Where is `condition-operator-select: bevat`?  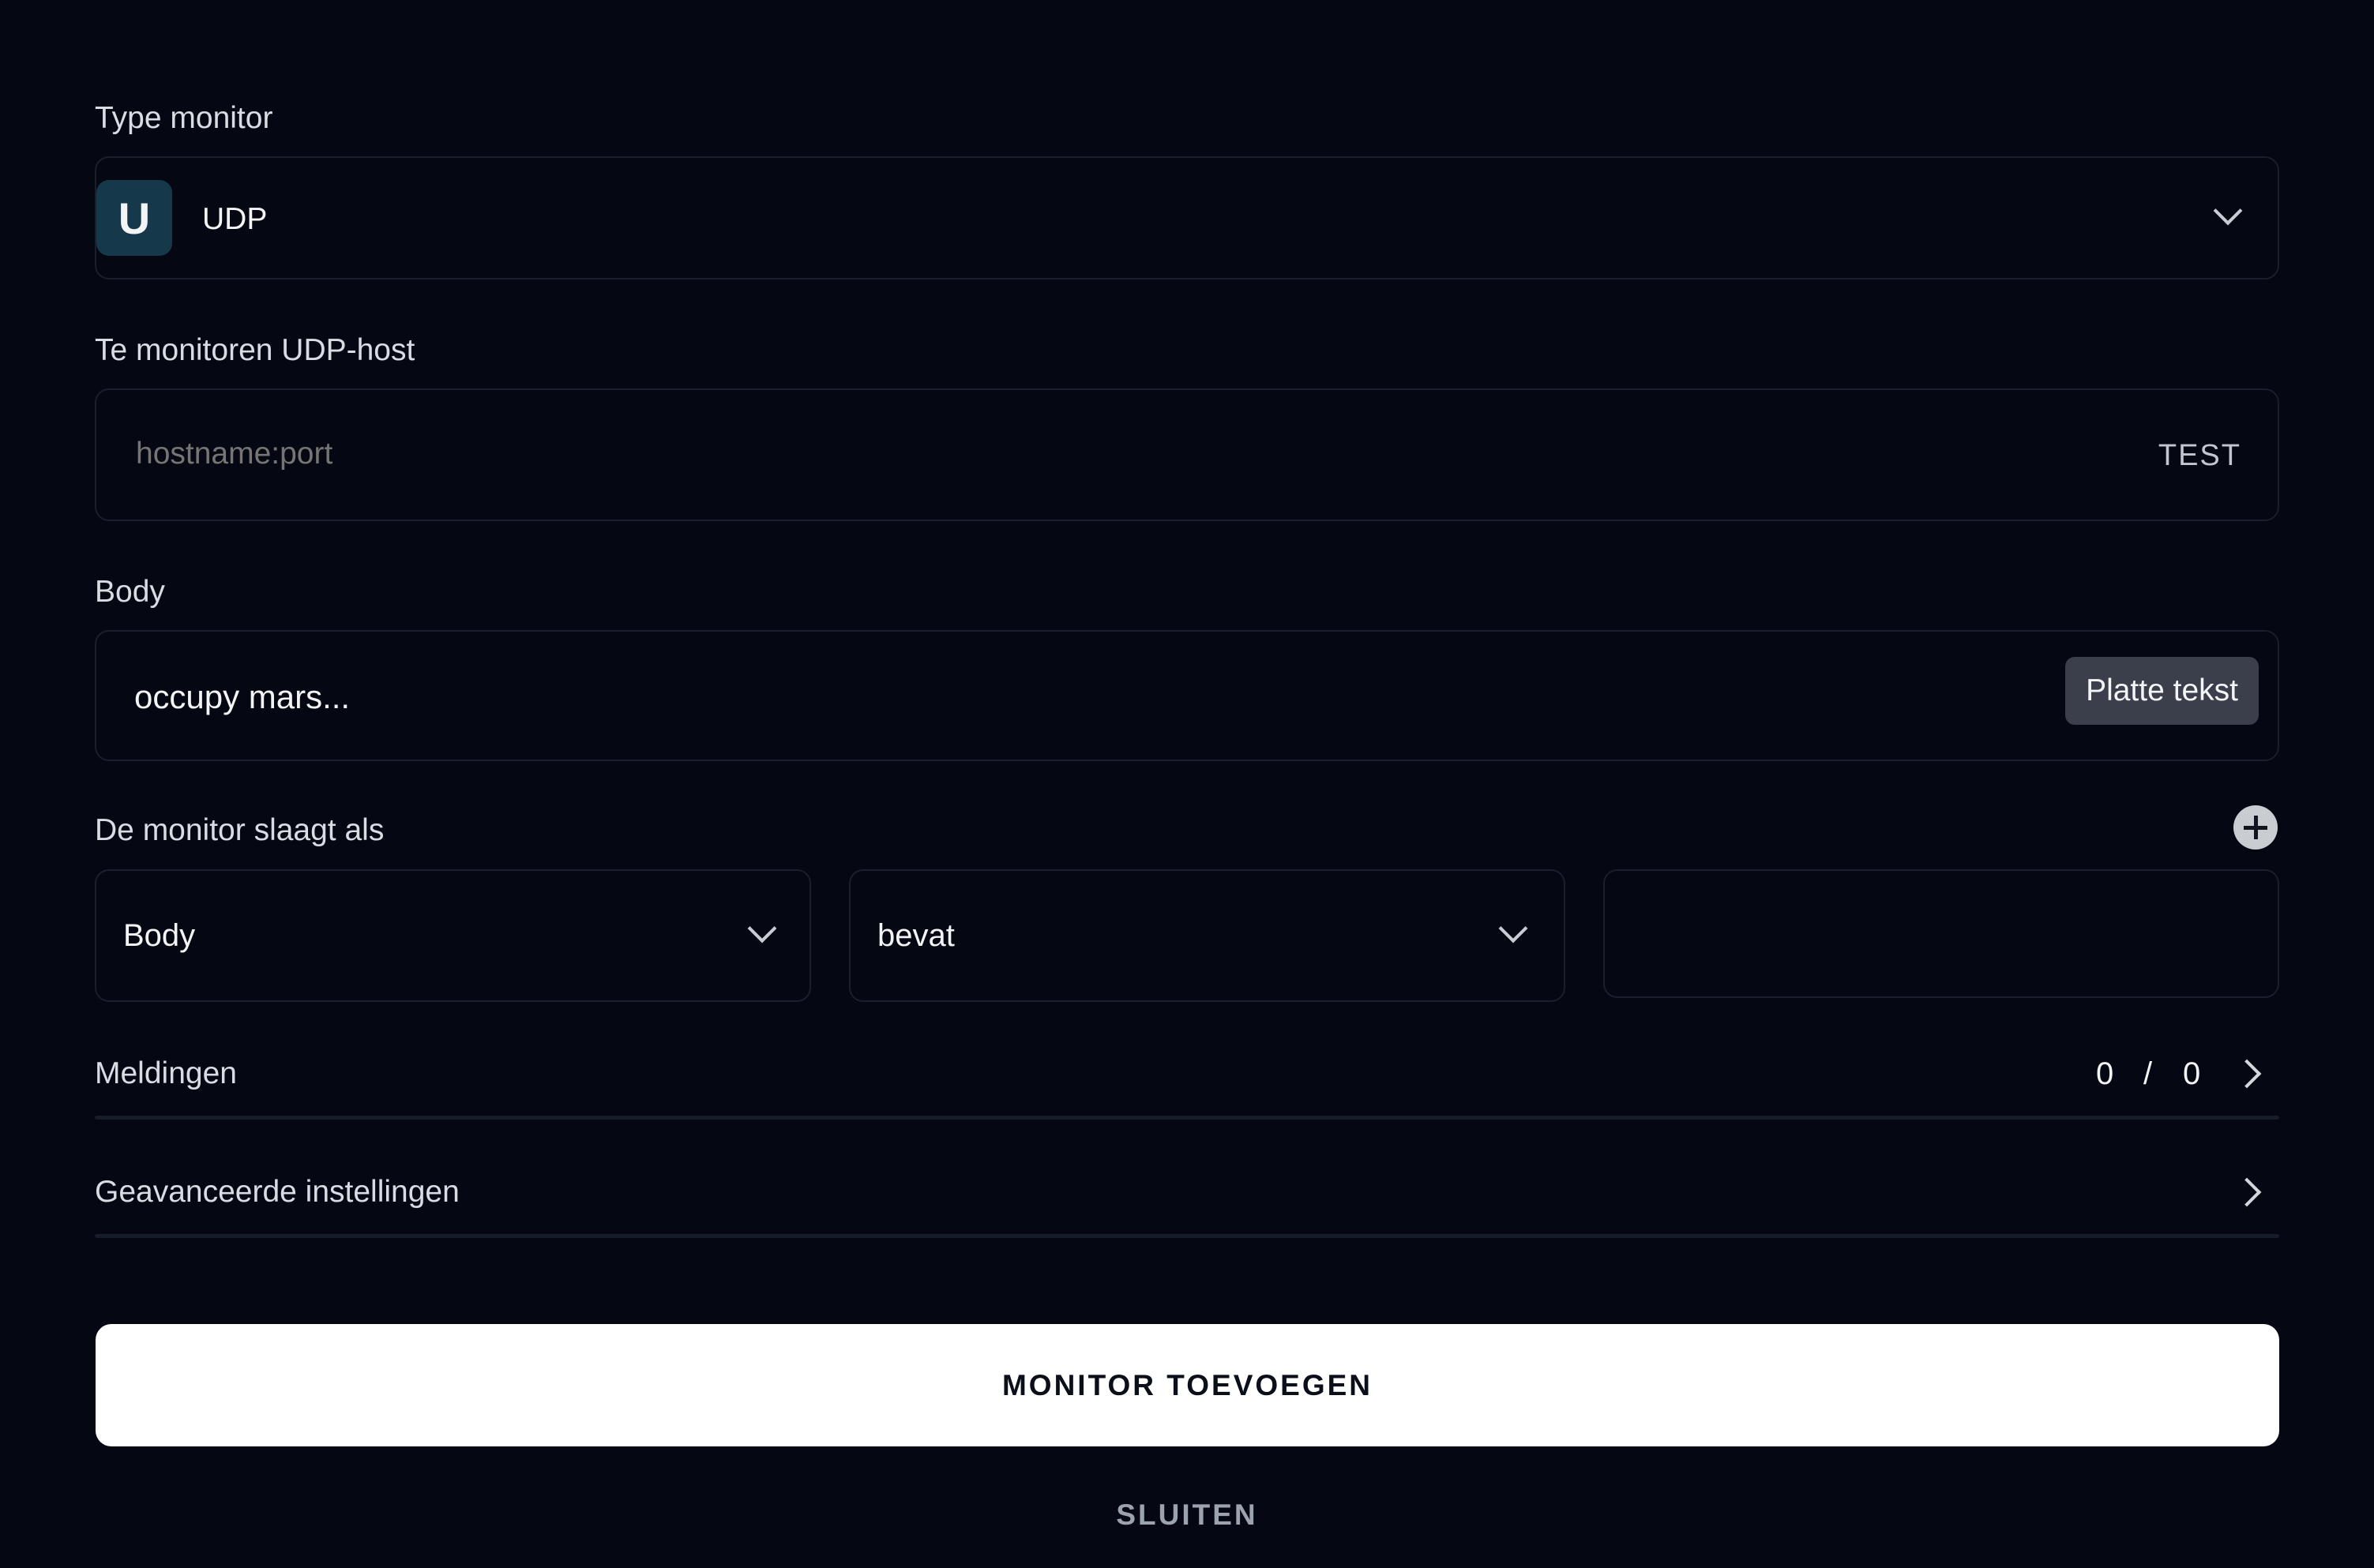 condition-operator-select: bevat is located at coordinates (1207, 935).